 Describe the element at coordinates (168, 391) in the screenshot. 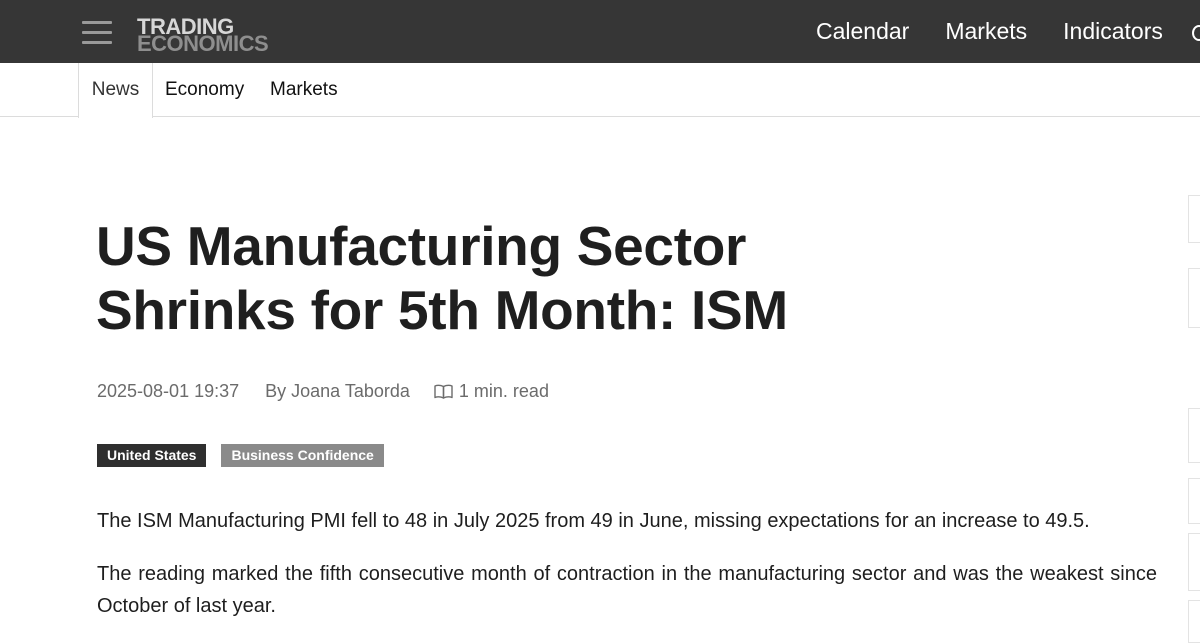

I see `article-date: 2025-08-01 19:37` at that location.